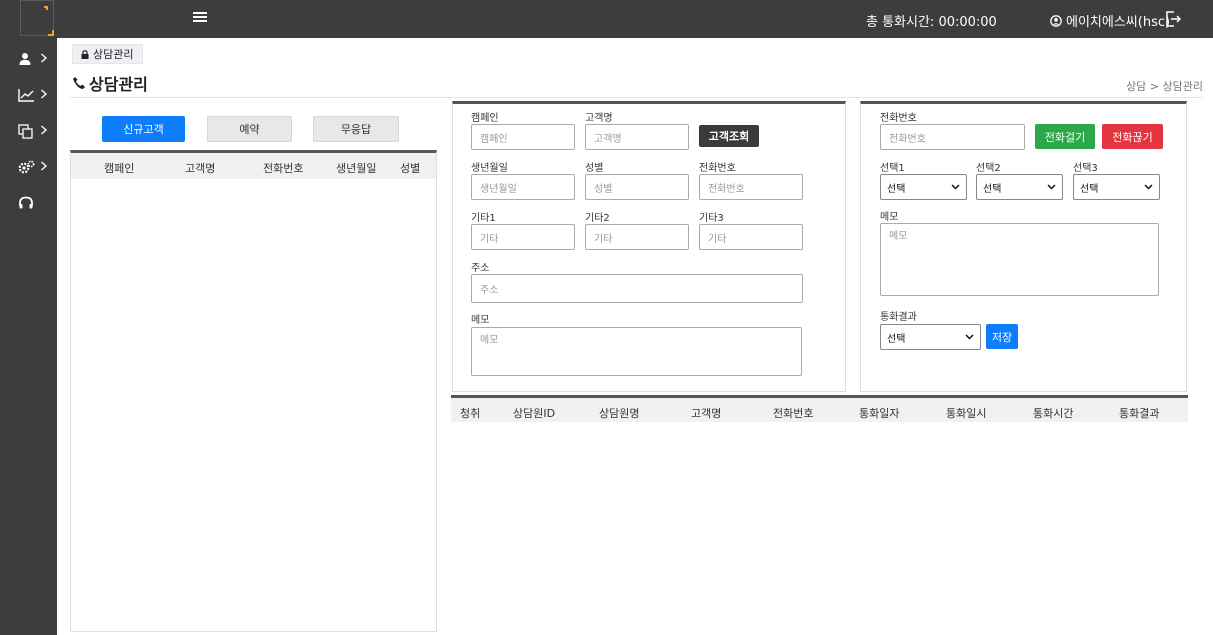 This screenshot has height=635, width=1213. What do you see at coordinates (523, 237) in the screenshot?
I see `etc1-input: 기타` at bounding box center [523, 237].